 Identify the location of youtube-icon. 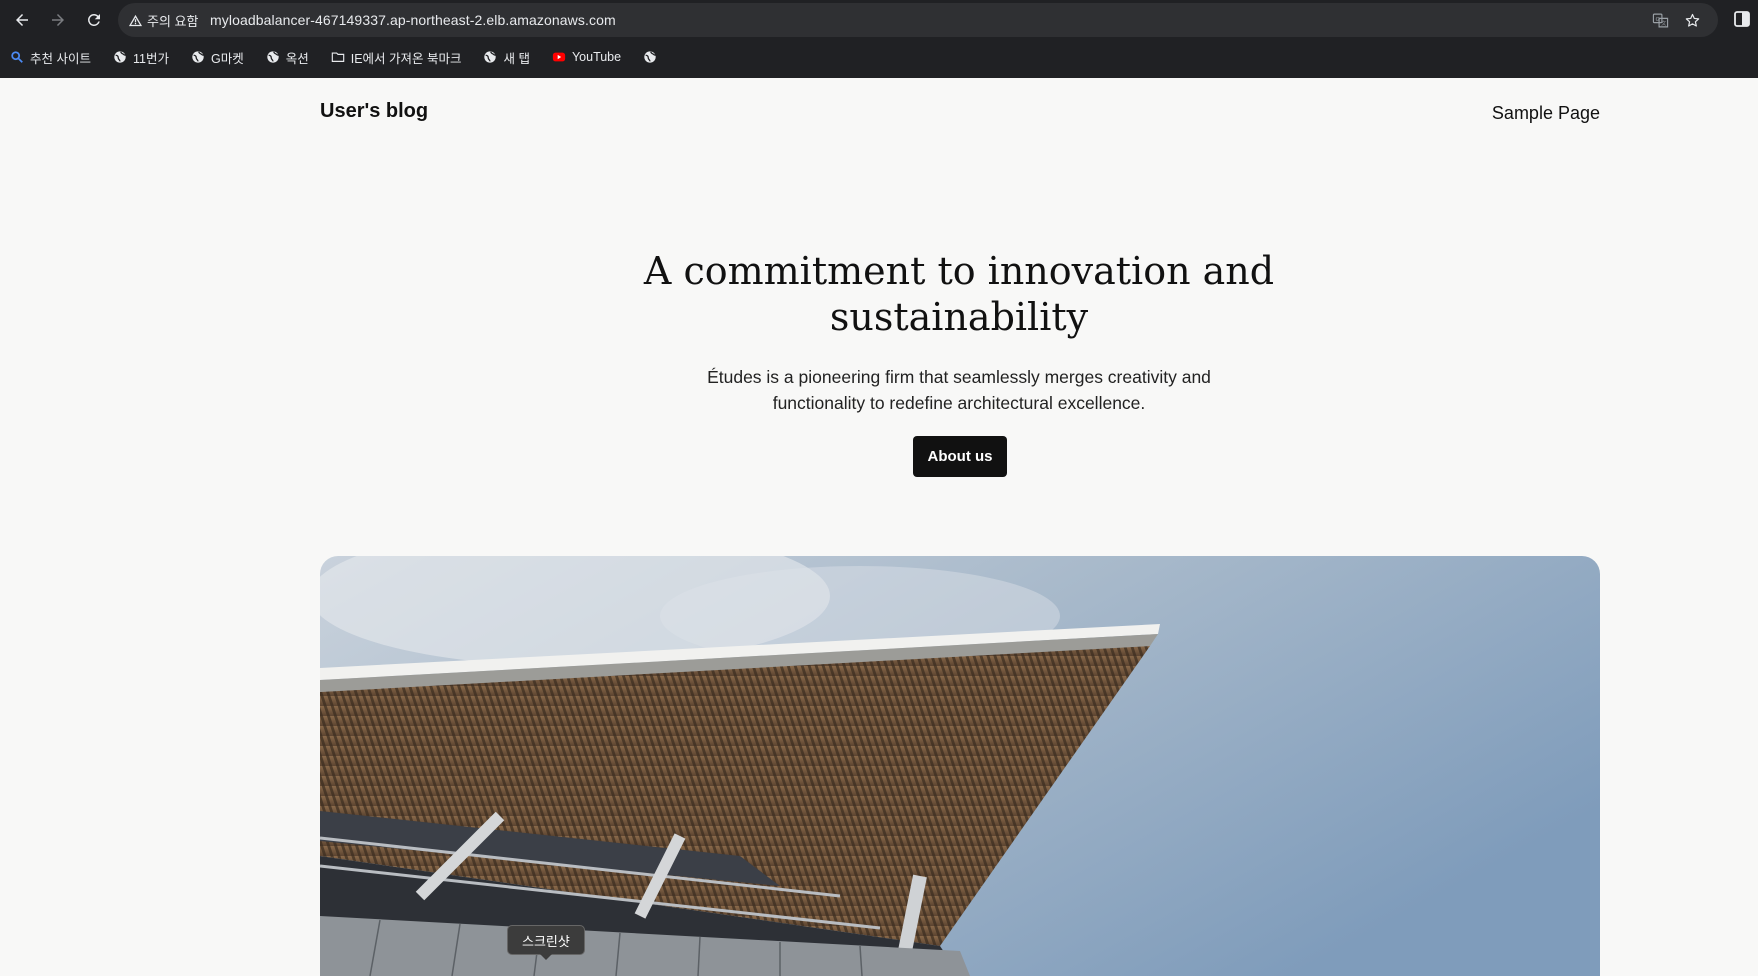
(559, 57).